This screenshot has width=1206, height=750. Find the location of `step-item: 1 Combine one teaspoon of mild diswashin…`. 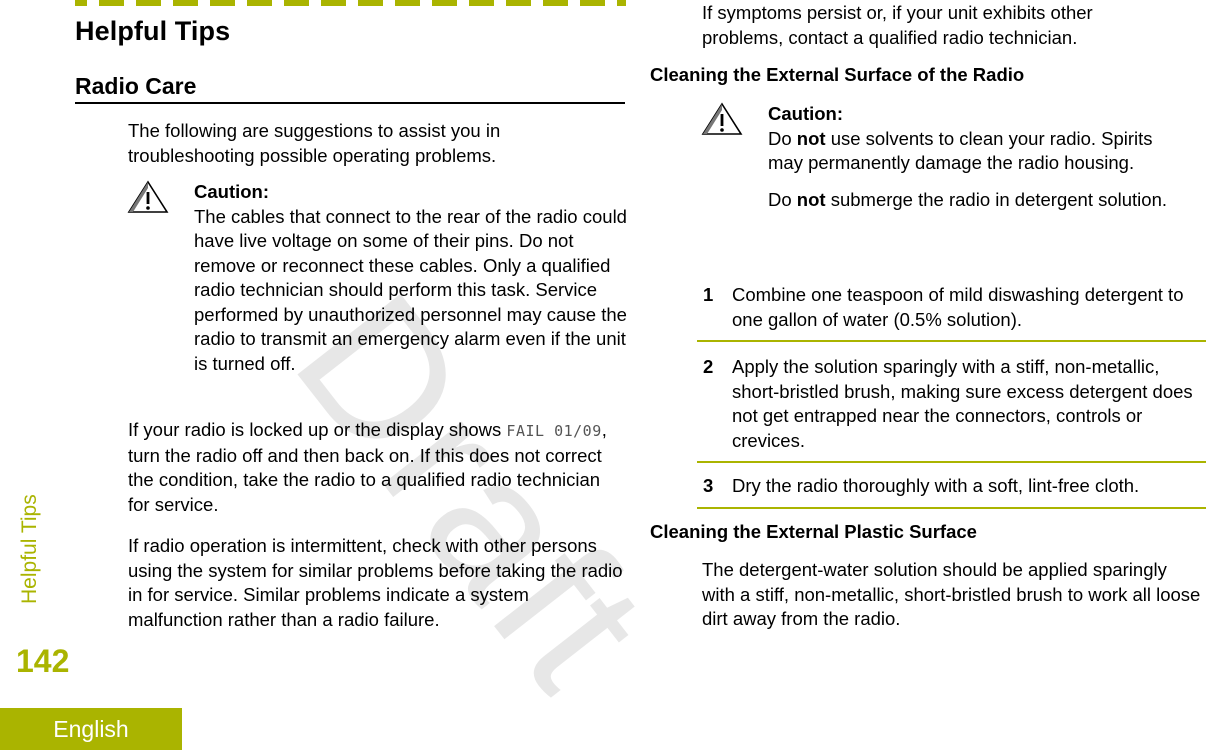

step-item: 1 Combine one teaspoon of mild diswashin… is located at coordinates (951, 312).